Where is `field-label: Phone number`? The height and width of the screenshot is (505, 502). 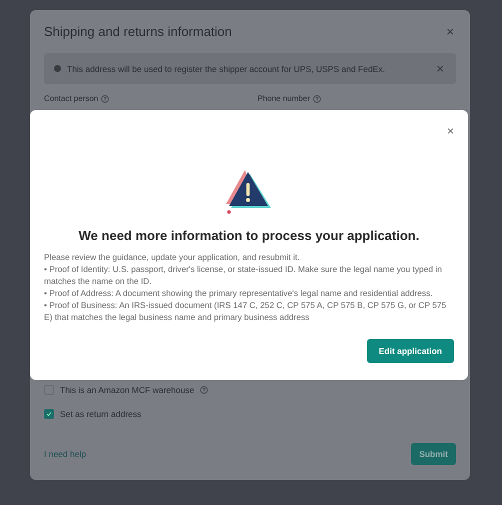 field-label: Phone number is located at coordinates (284, 98).